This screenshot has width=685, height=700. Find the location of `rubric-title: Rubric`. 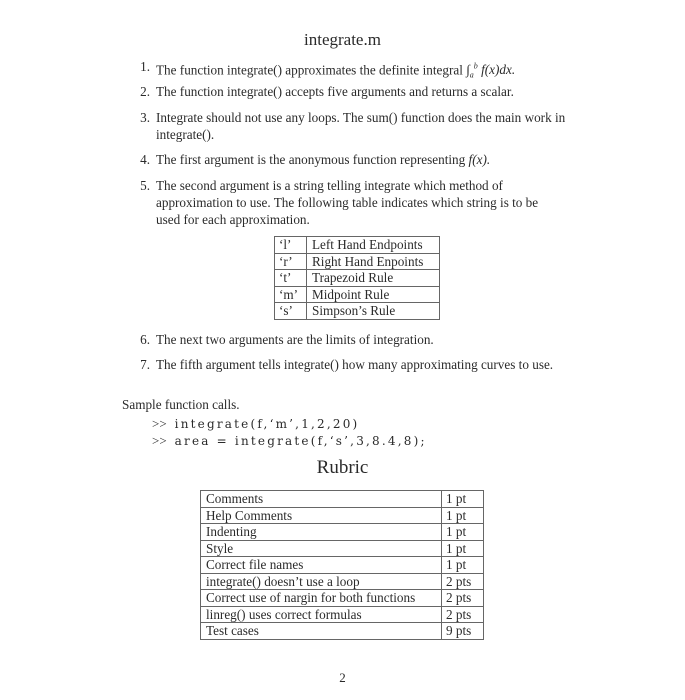

rubric-title: Rubric is located at coordinates (342, 467).